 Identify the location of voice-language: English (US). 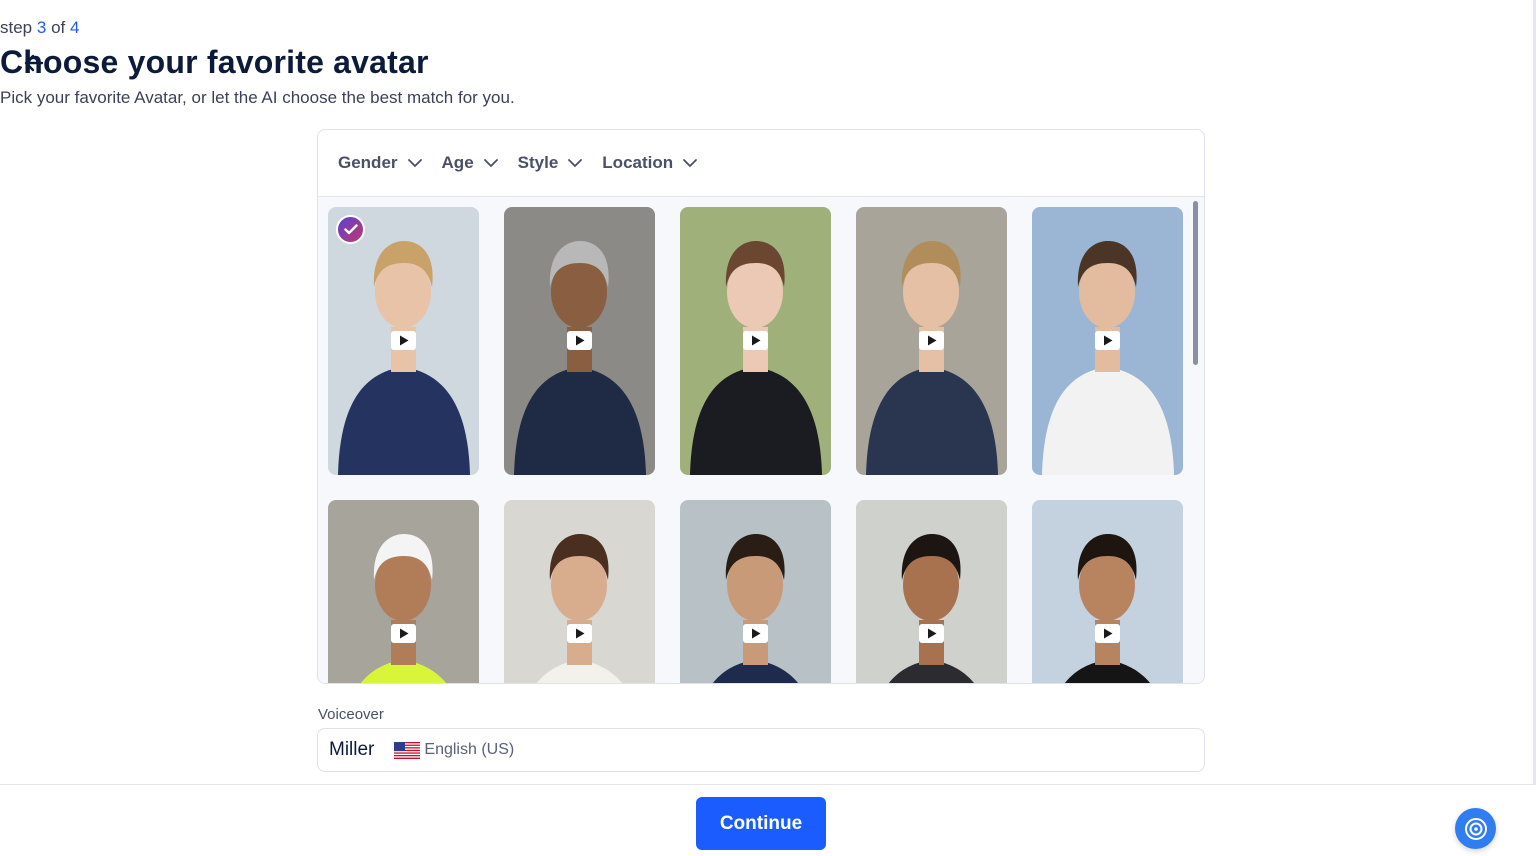
(469, 749).